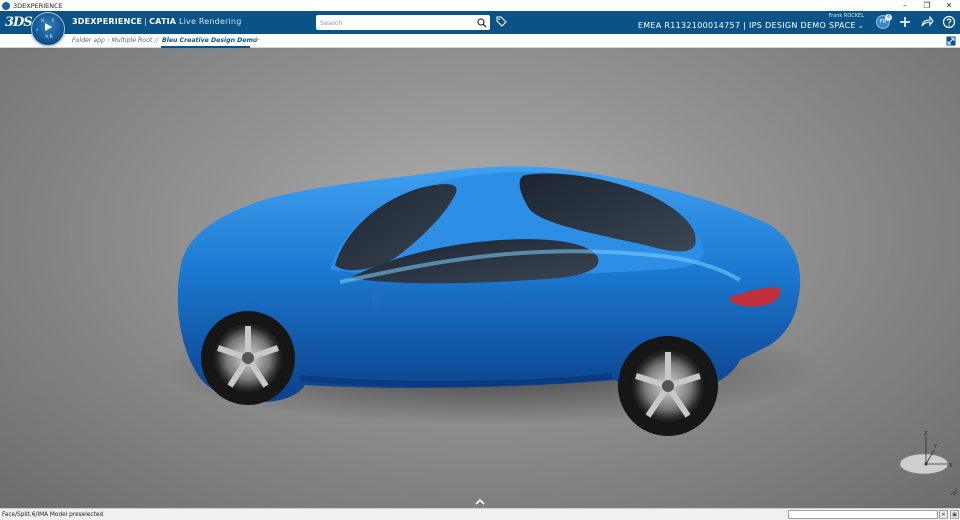 The width and height of the screenshot is (960, 520). Describe the element at coordinates (888, 17) in the screenshot. I see `notification-badge: 4` at that location.